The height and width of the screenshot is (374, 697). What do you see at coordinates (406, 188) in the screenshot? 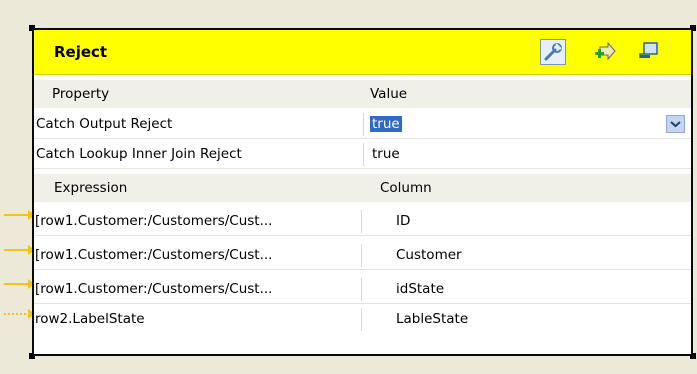
I see `column-name-header: Column` at bounding box center [406, 188].